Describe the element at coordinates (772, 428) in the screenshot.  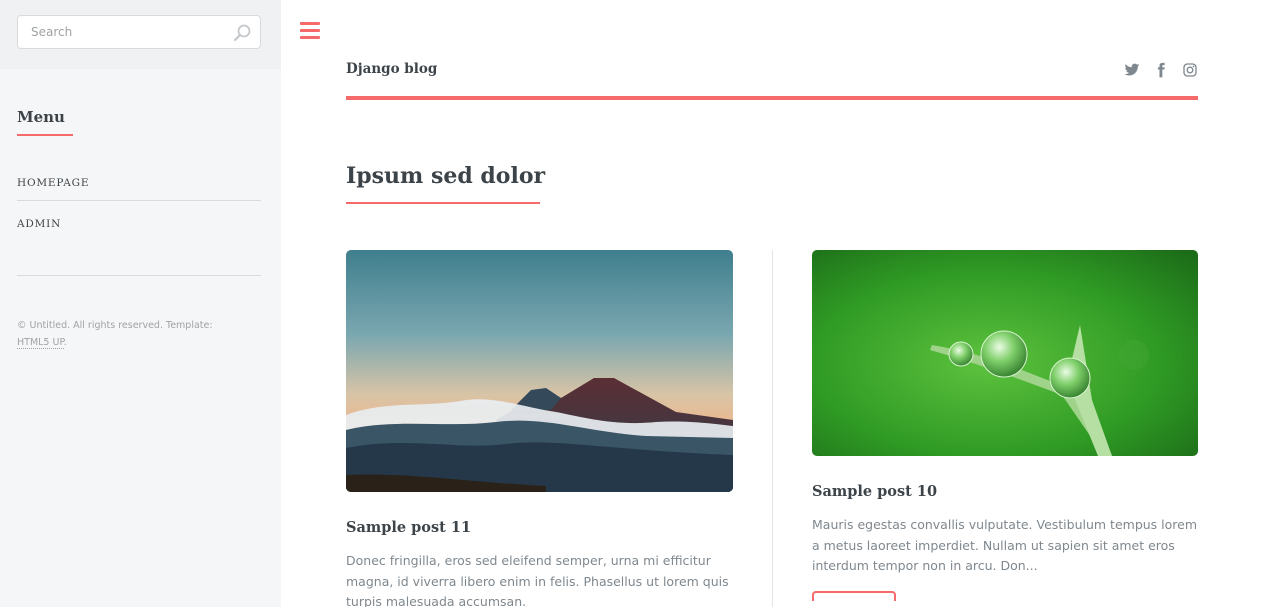
I see `column-divider` at that location.